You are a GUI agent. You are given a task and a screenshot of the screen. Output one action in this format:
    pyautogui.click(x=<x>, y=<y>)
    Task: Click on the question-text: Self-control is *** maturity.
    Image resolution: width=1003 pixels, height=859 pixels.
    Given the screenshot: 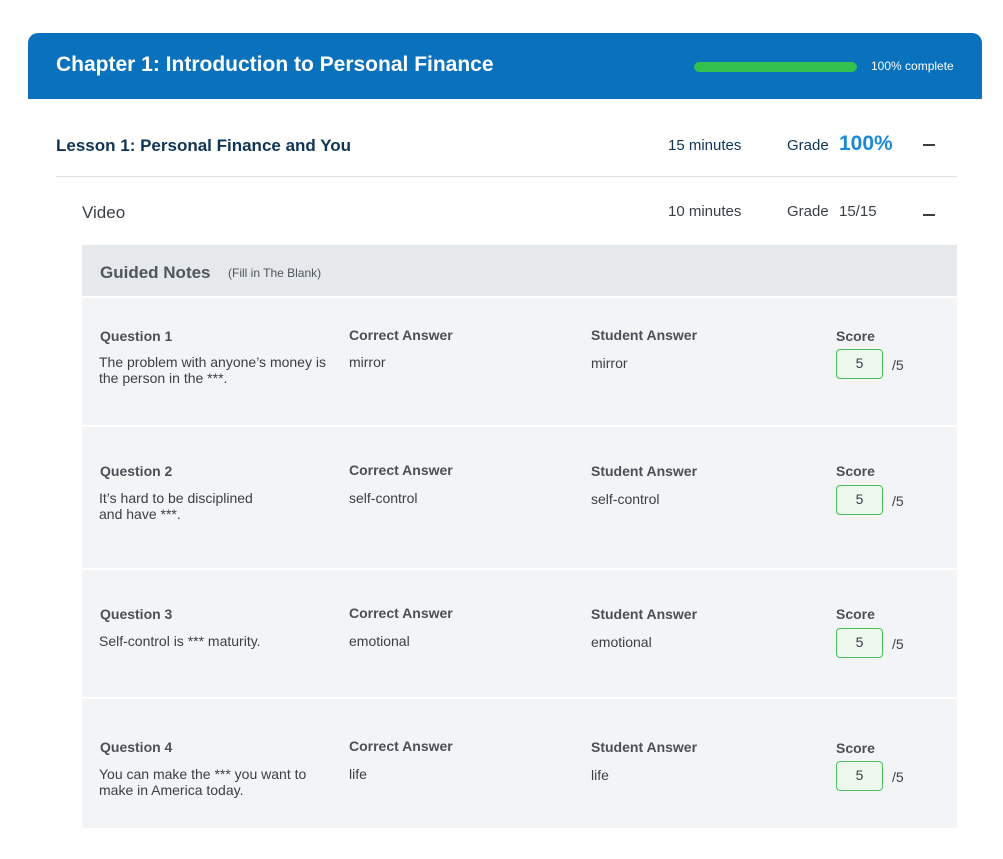 What is the action you would take?
    pyautogui.click(x=180, y=641)
    